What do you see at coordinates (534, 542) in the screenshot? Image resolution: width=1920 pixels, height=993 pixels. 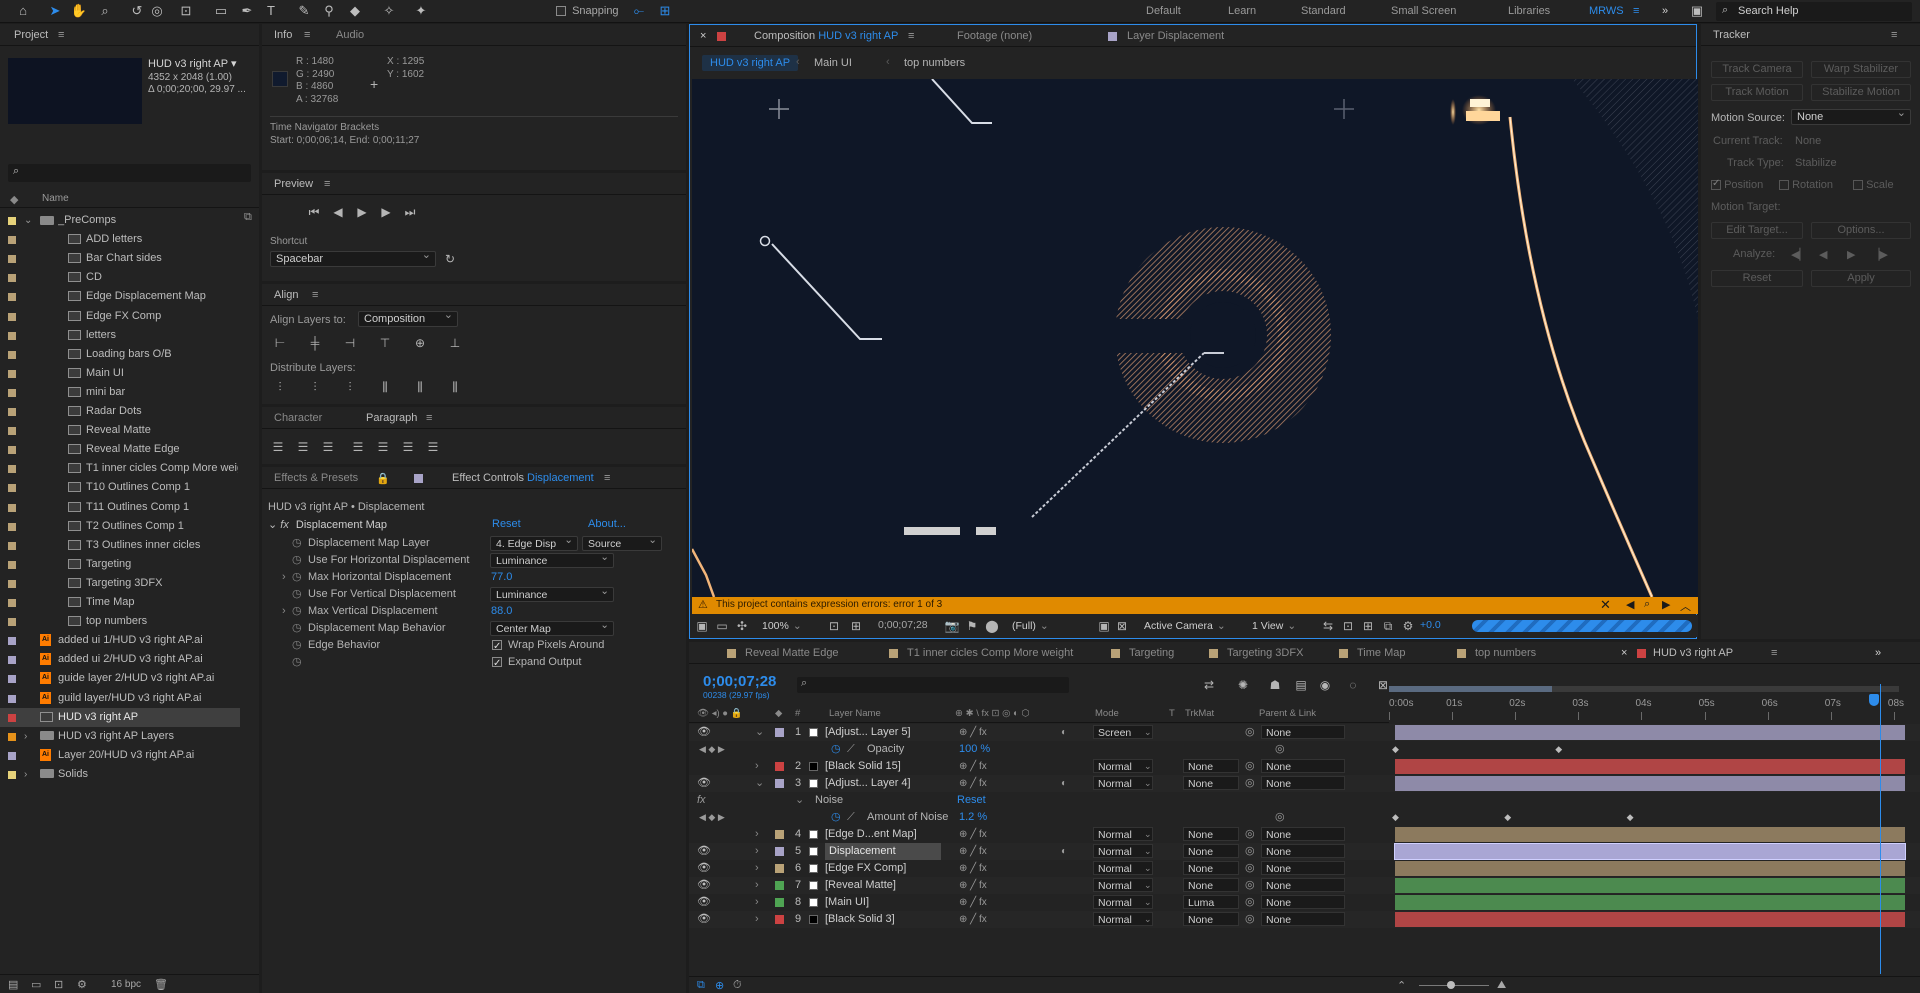 I see `effect-property-dropdown: 4. Edge Disp` at bounding box center [534, 542].